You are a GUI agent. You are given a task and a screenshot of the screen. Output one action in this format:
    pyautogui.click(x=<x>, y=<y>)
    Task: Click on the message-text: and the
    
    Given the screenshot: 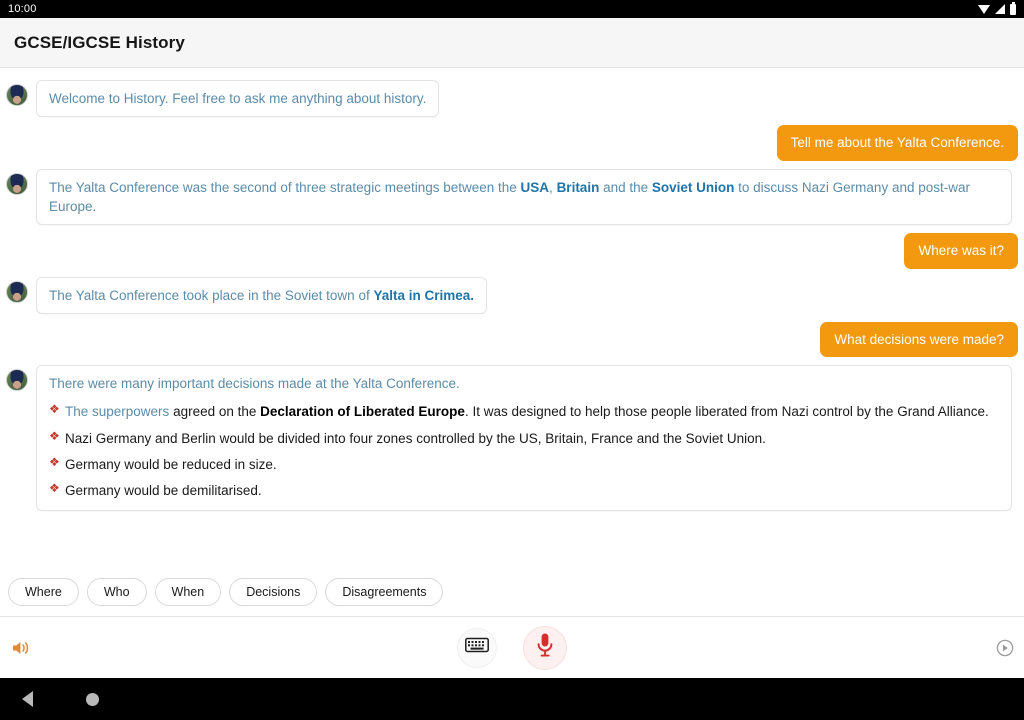 What is the action you would take?
    pyautogui.click(x=625, y=187)
    